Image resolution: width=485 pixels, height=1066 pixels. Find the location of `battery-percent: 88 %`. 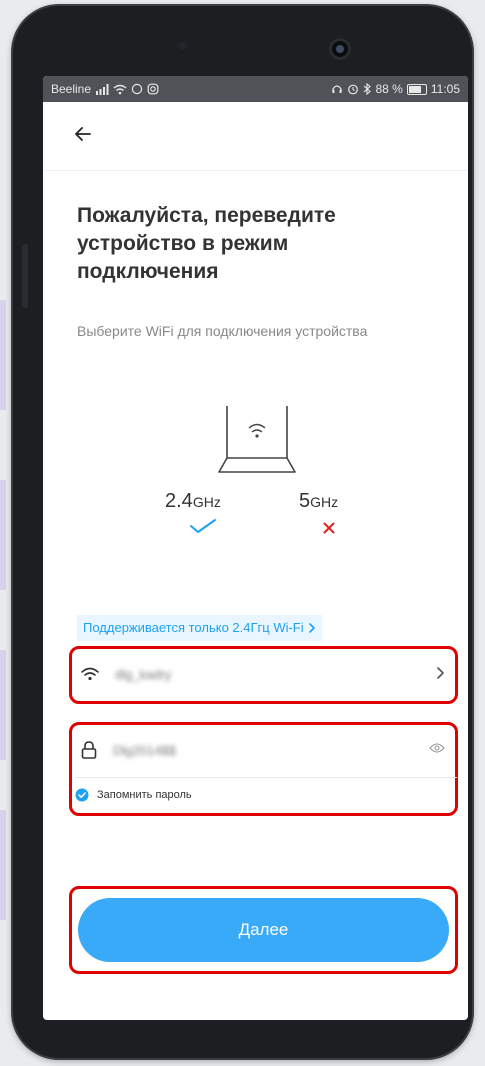

battery-percent: 88 % is located at coordinates (389, 89).